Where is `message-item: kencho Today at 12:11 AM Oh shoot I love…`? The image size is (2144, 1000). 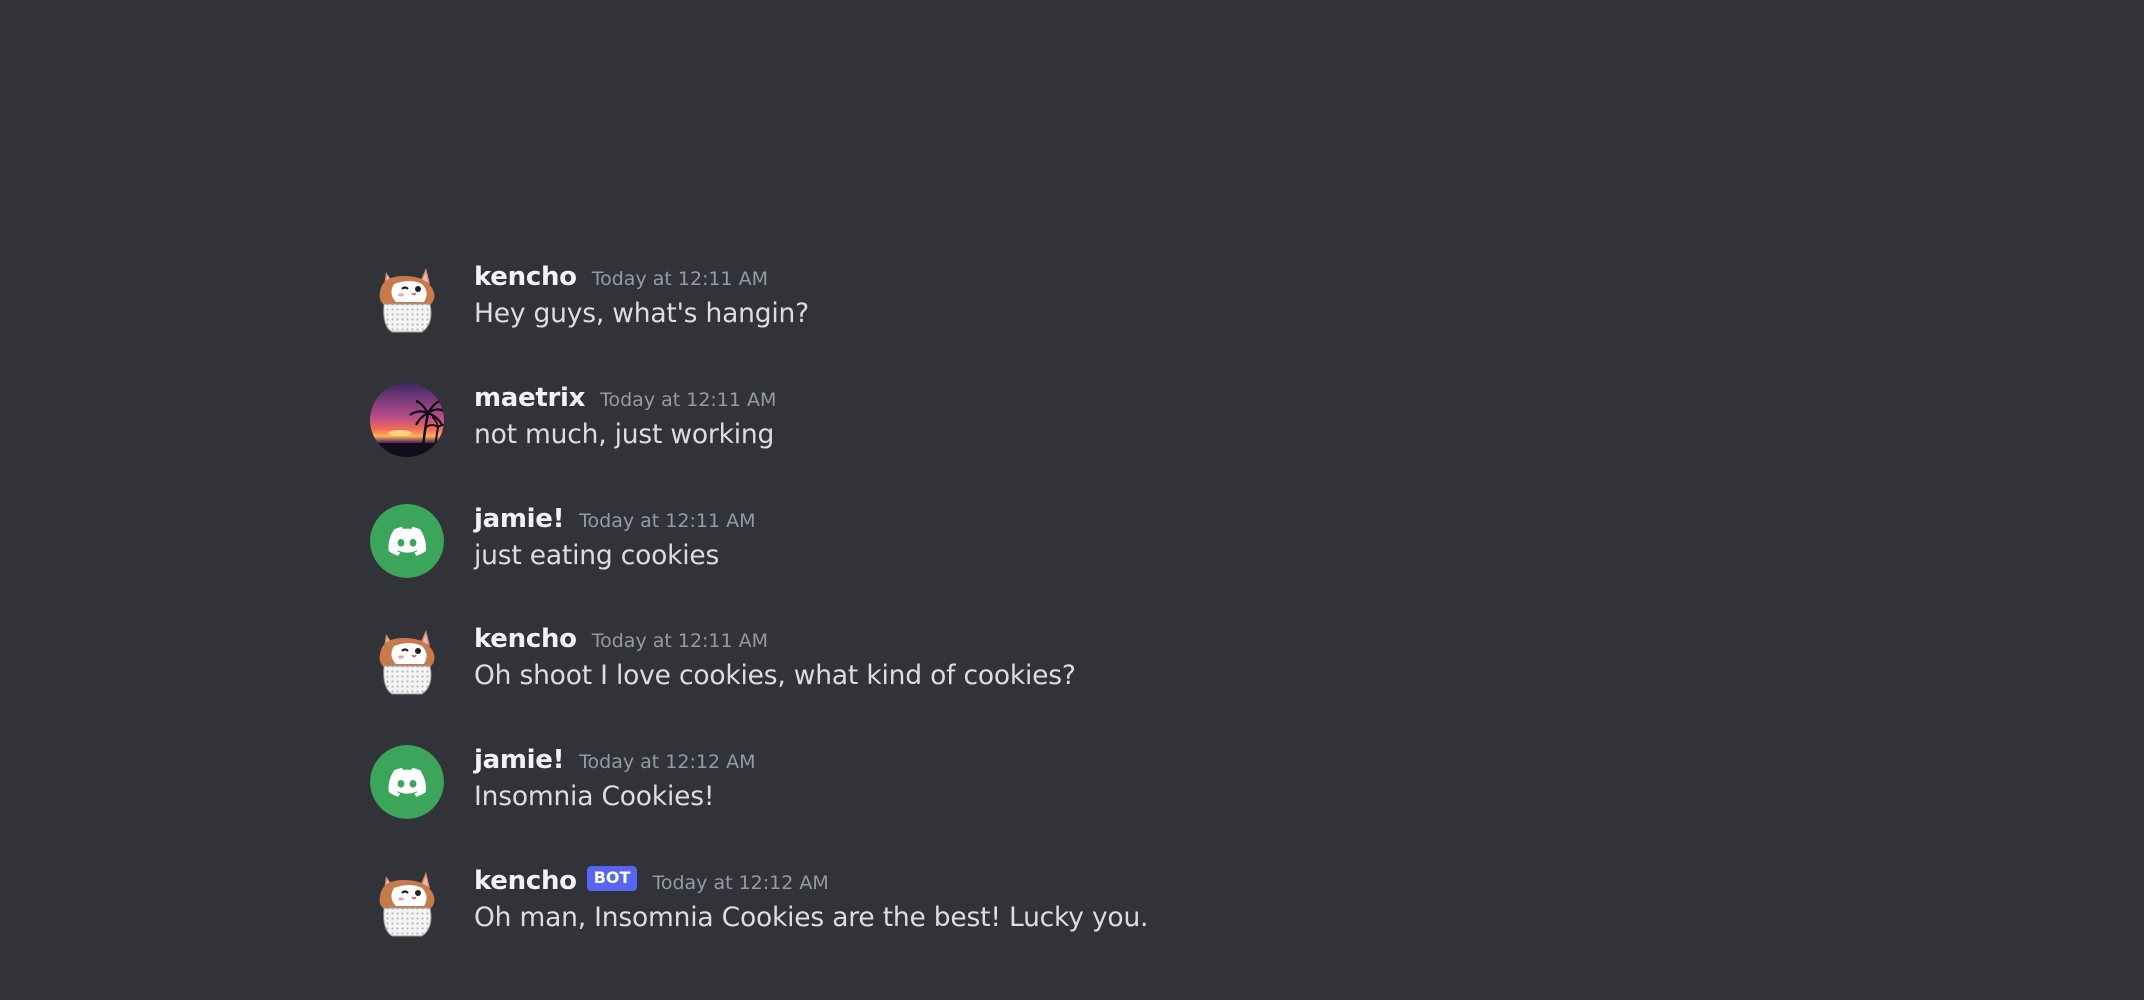 message-item: kencho Today at 12:11 AM Oh shoot I love… is located at coordinates (1070, 662).